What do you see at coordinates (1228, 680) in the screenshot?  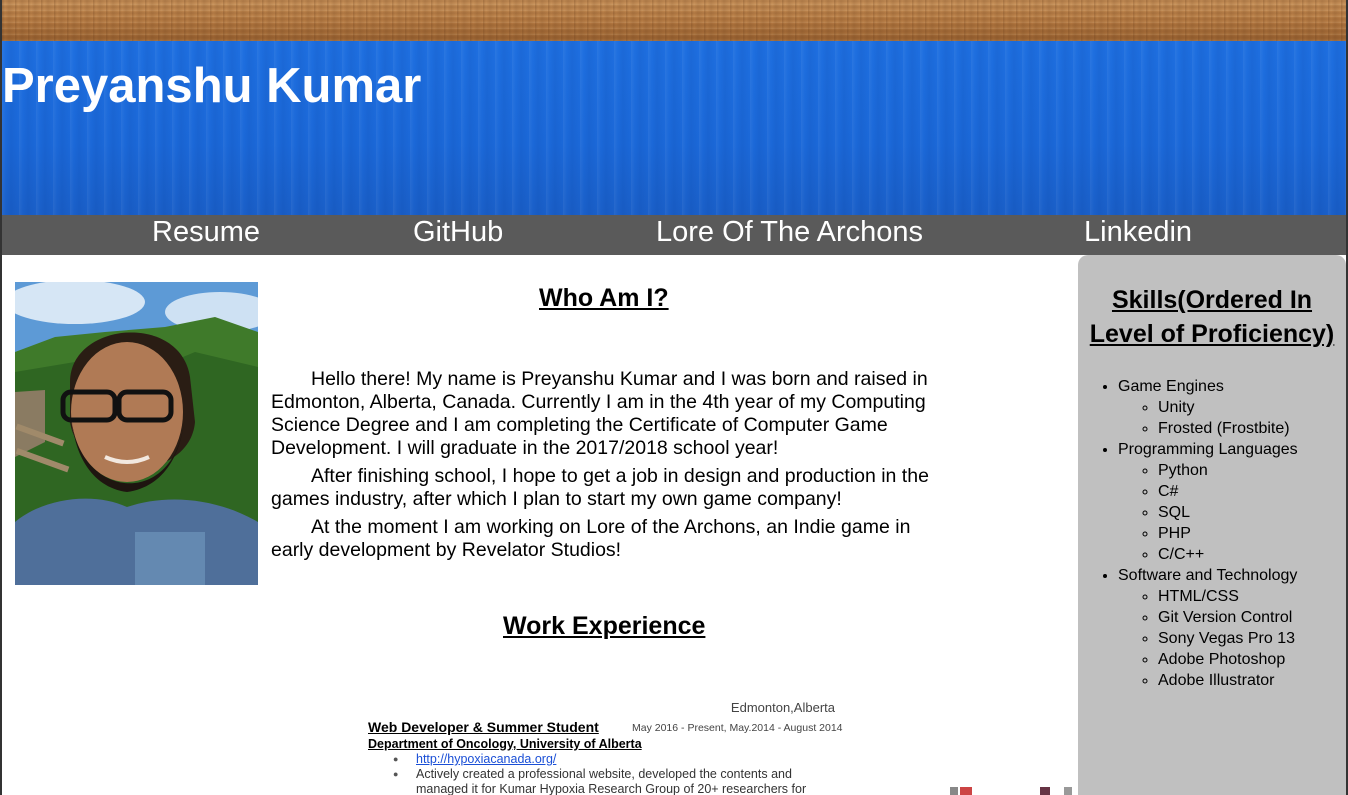 I see `skill-item: Adobe Illustrator` at bounding box center [1228, 680].